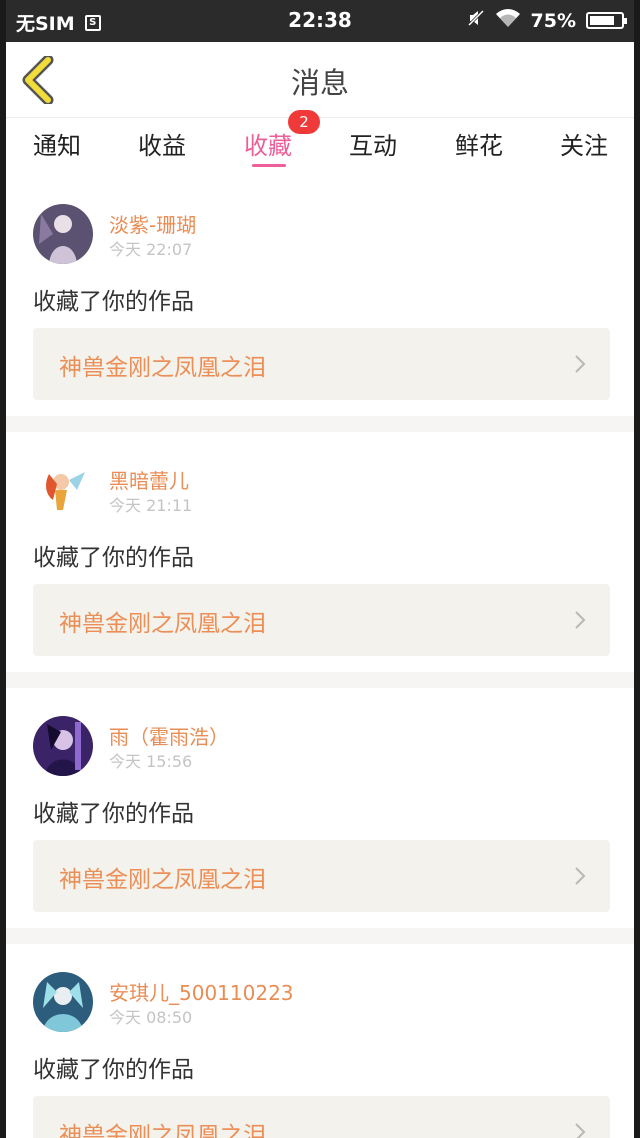 Image resolution: width=640 pixels, height=1138 pixels. Describe the element at coordinates (304, 122) in the screenshot. I see `favorites-count-badge: 2` at that location.